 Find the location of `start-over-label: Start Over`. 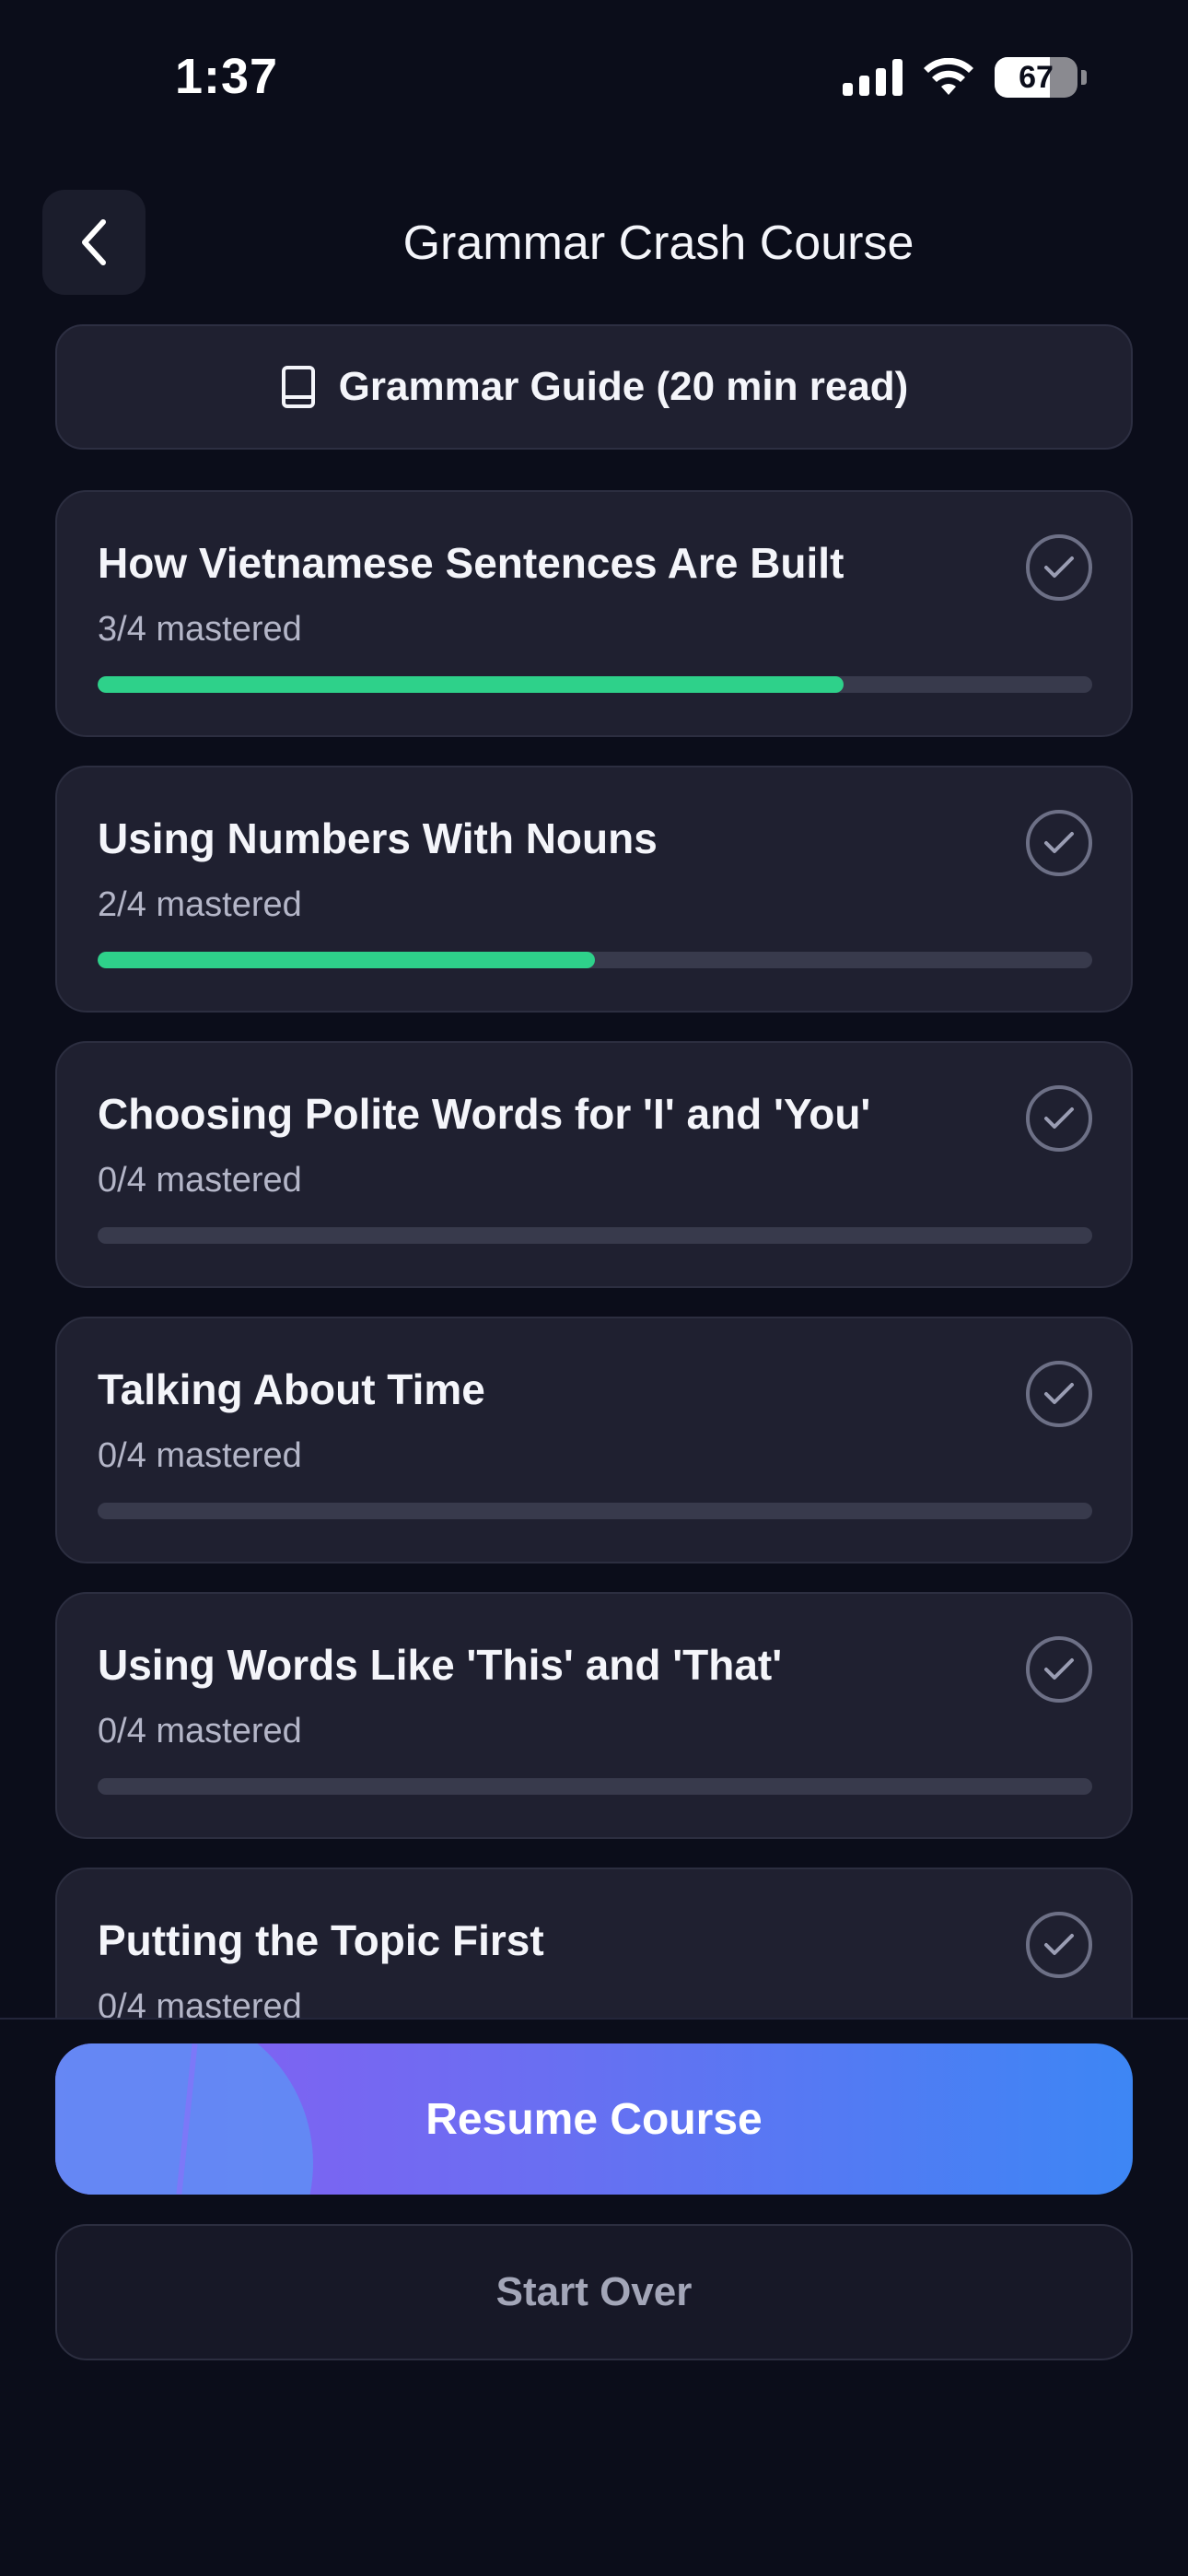

start-over-label: Start Over is located at coordinates (594, 2291).